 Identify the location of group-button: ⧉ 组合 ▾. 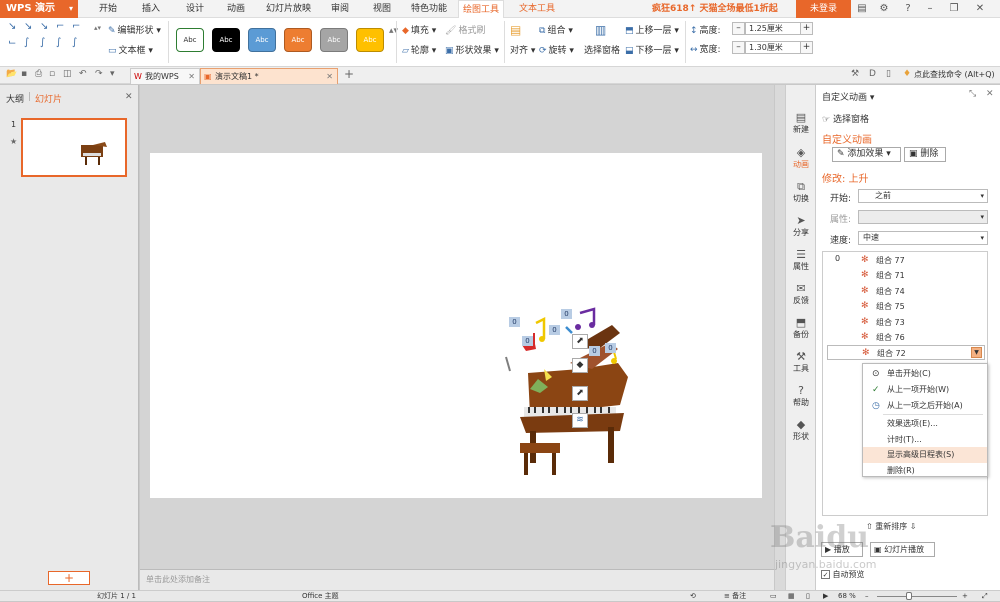
(556, 29).